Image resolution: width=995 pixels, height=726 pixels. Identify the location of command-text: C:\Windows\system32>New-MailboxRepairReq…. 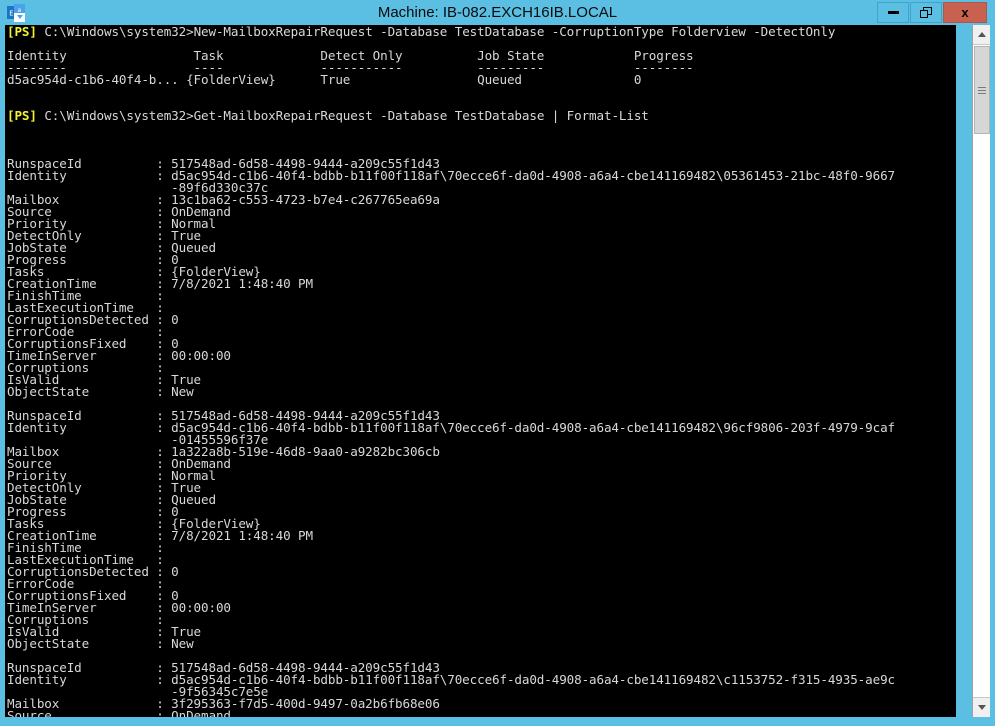
(436, 32).